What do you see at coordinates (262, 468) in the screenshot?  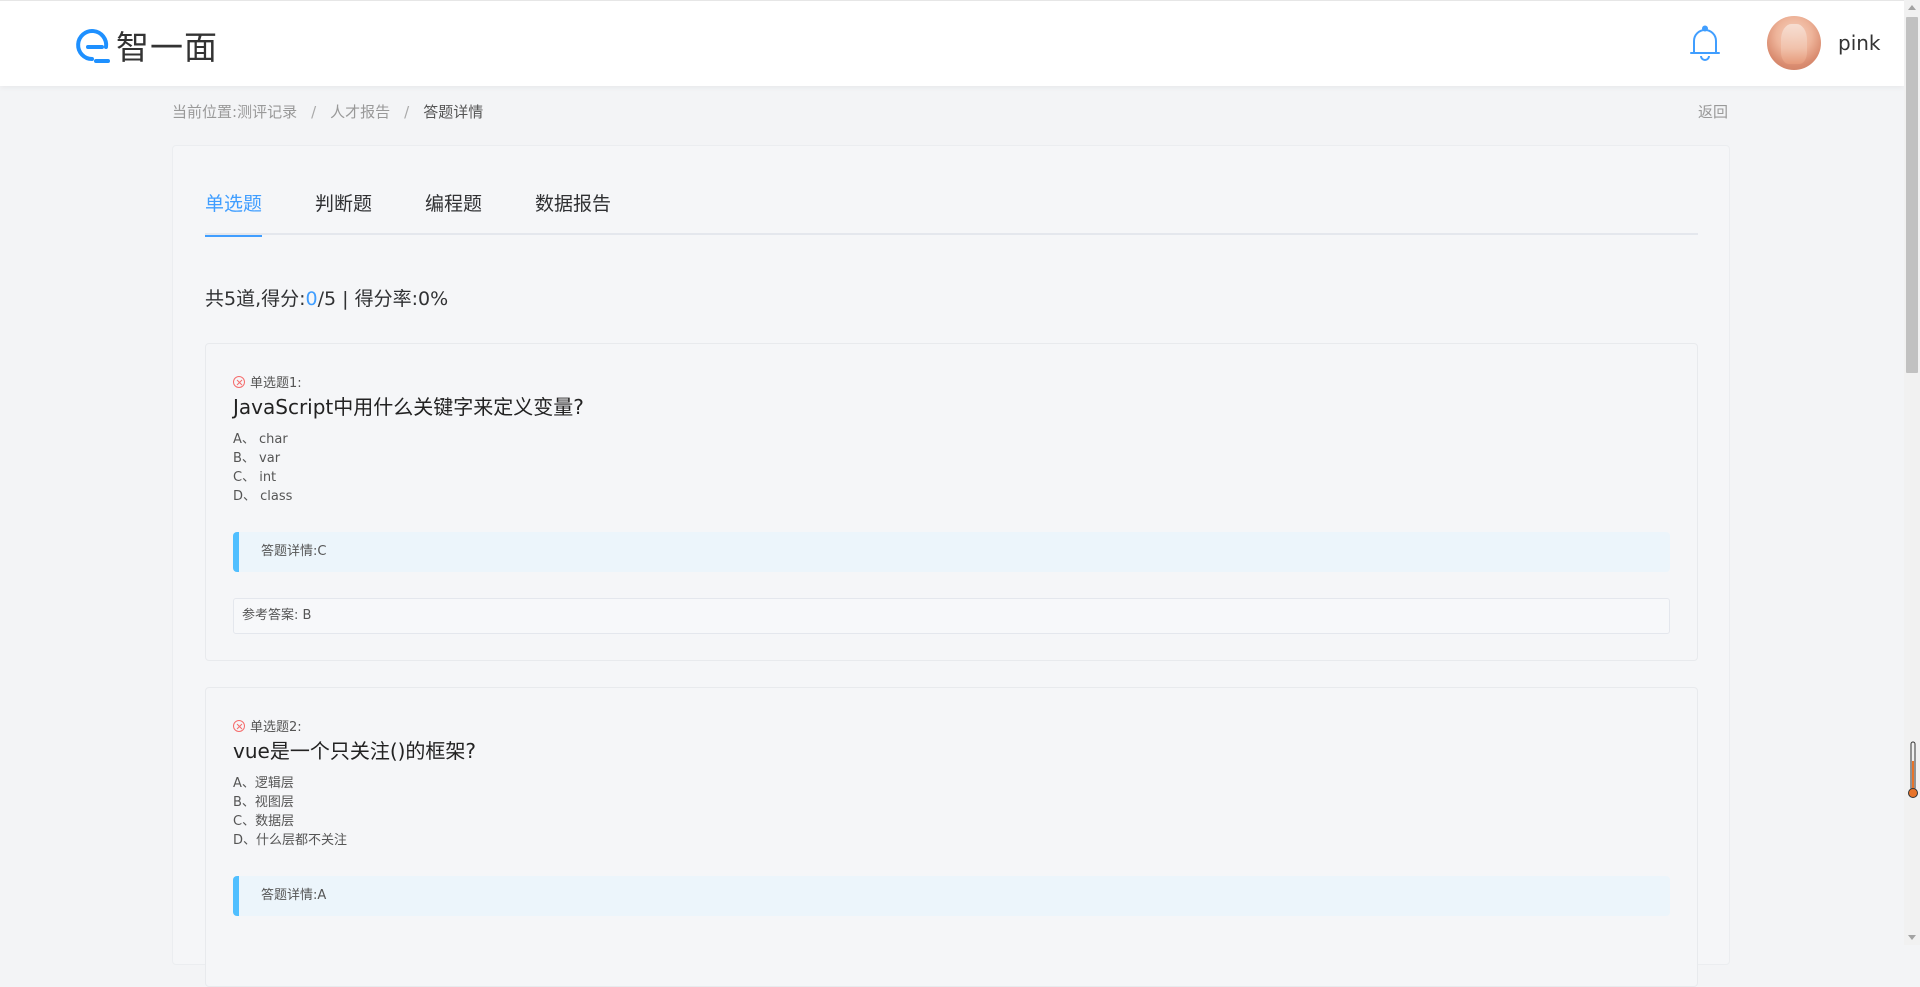 I see `option-list: A、 char B、 var C、 int D、 class` at bounding box center [262, 468].